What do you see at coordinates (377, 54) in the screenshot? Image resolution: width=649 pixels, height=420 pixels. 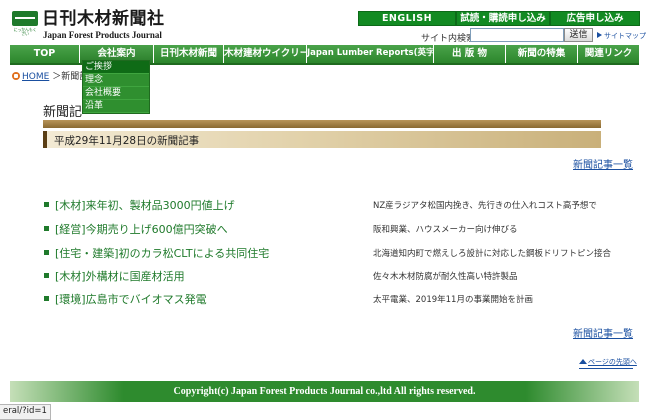 I see `nav-japan-lumber-reports: Japan Lumber Reports(英字紙)` at bounding box center [377, 54].